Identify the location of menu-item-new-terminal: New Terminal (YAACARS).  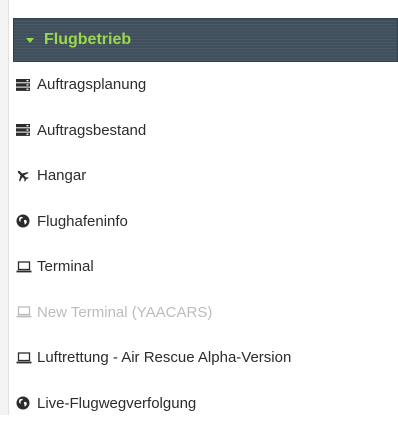
(205, 313).